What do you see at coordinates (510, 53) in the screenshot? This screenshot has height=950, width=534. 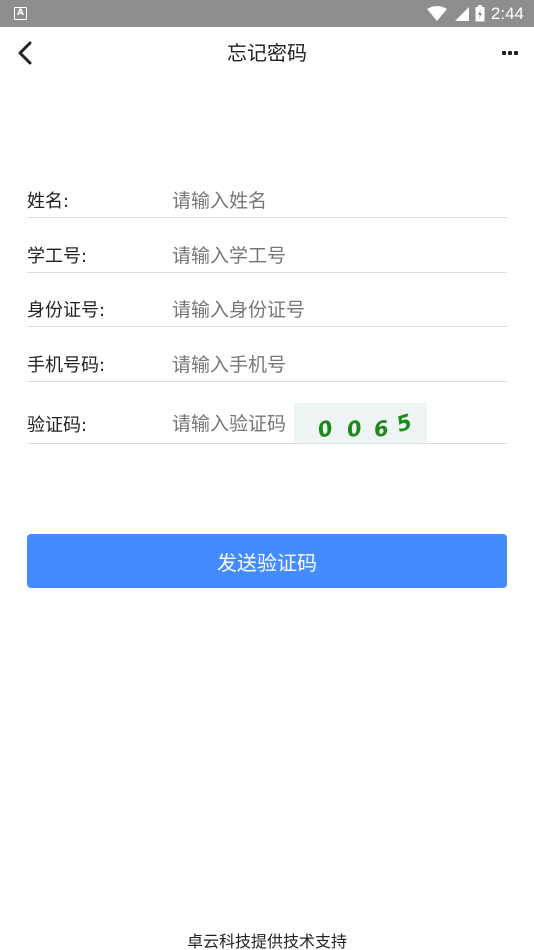 I see `more-icon` at bounding box center [510, 53].